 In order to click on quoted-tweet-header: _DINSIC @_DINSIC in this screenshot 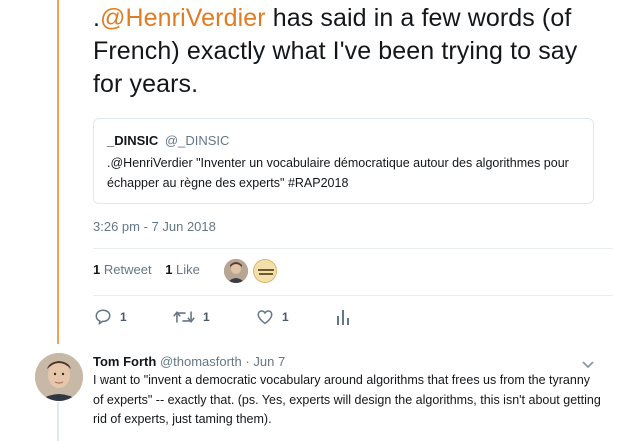, I will do `click(168, 140)`.